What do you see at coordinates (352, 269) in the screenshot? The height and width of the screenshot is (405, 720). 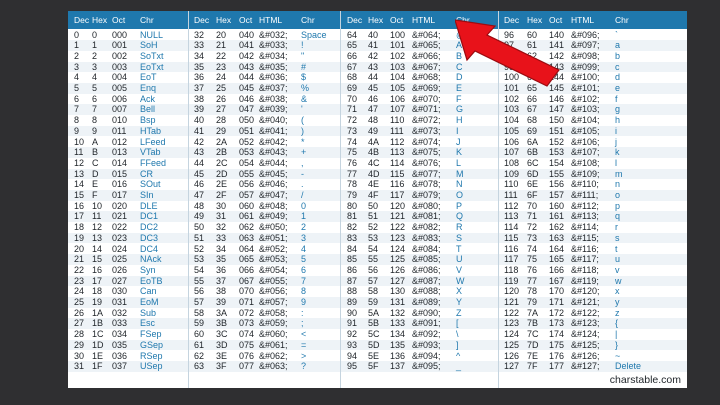 I see `cell-dec: 86` at bounding box center [352, 269].